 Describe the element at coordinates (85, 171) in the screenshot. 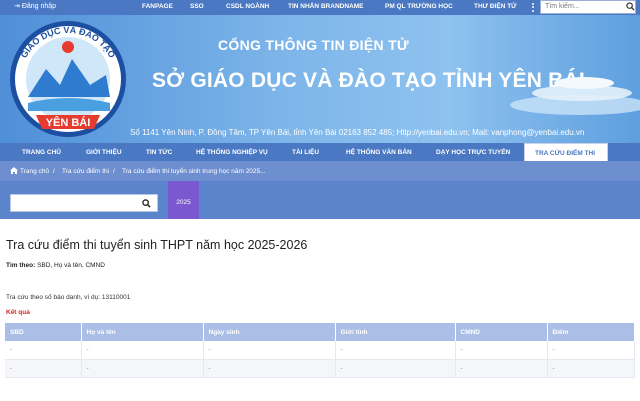

I see `breadcrumb-exam-lookup: Tra cứu điểm thi` at that location.